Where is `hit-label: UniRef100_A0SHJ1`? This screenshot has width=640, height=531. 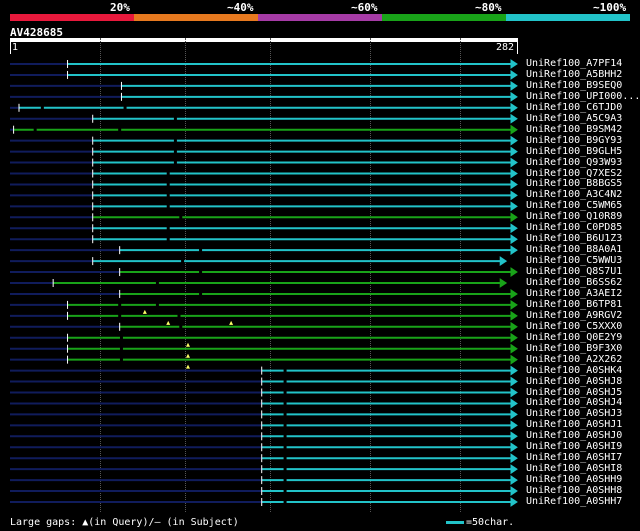 hit-label: UniRef100_A0SHJ1 is located at coordinates (574, 424).